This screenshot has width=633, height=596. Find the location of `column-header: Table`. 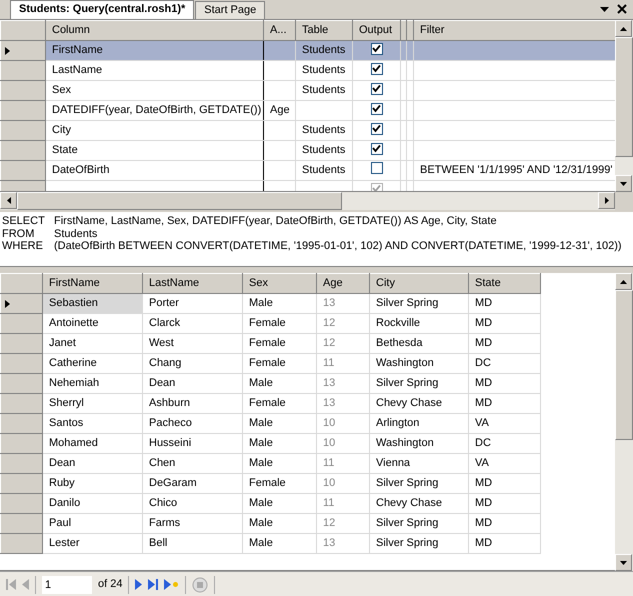

column-header: Table is located at coordinates (324, 30).